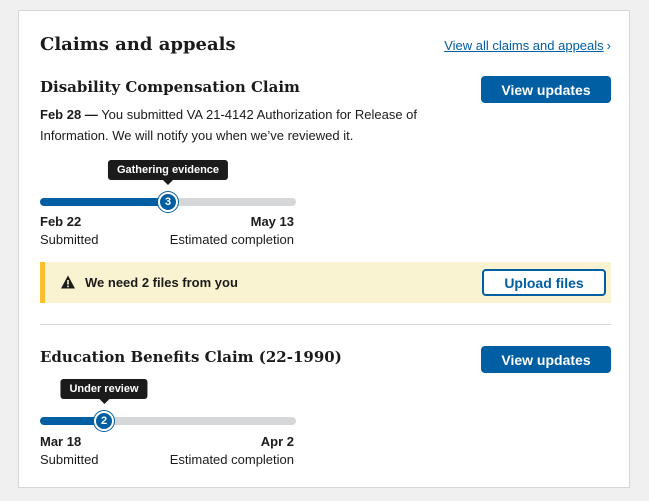  I want to click on claim-title: Disability Compensation Claim, so click(170, 87).